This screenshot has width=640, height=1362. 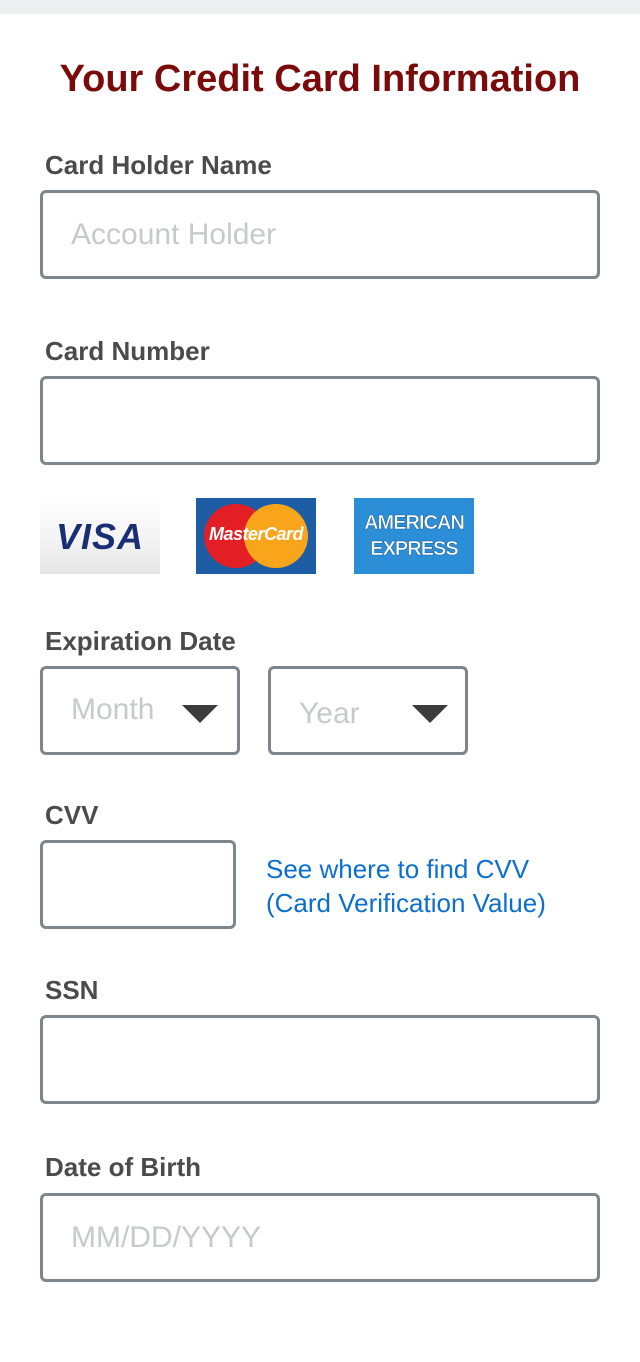 What do you see at coordinates (320, 7) in the screenshot?
I see `top-bar` at bounding box center [320, 7].